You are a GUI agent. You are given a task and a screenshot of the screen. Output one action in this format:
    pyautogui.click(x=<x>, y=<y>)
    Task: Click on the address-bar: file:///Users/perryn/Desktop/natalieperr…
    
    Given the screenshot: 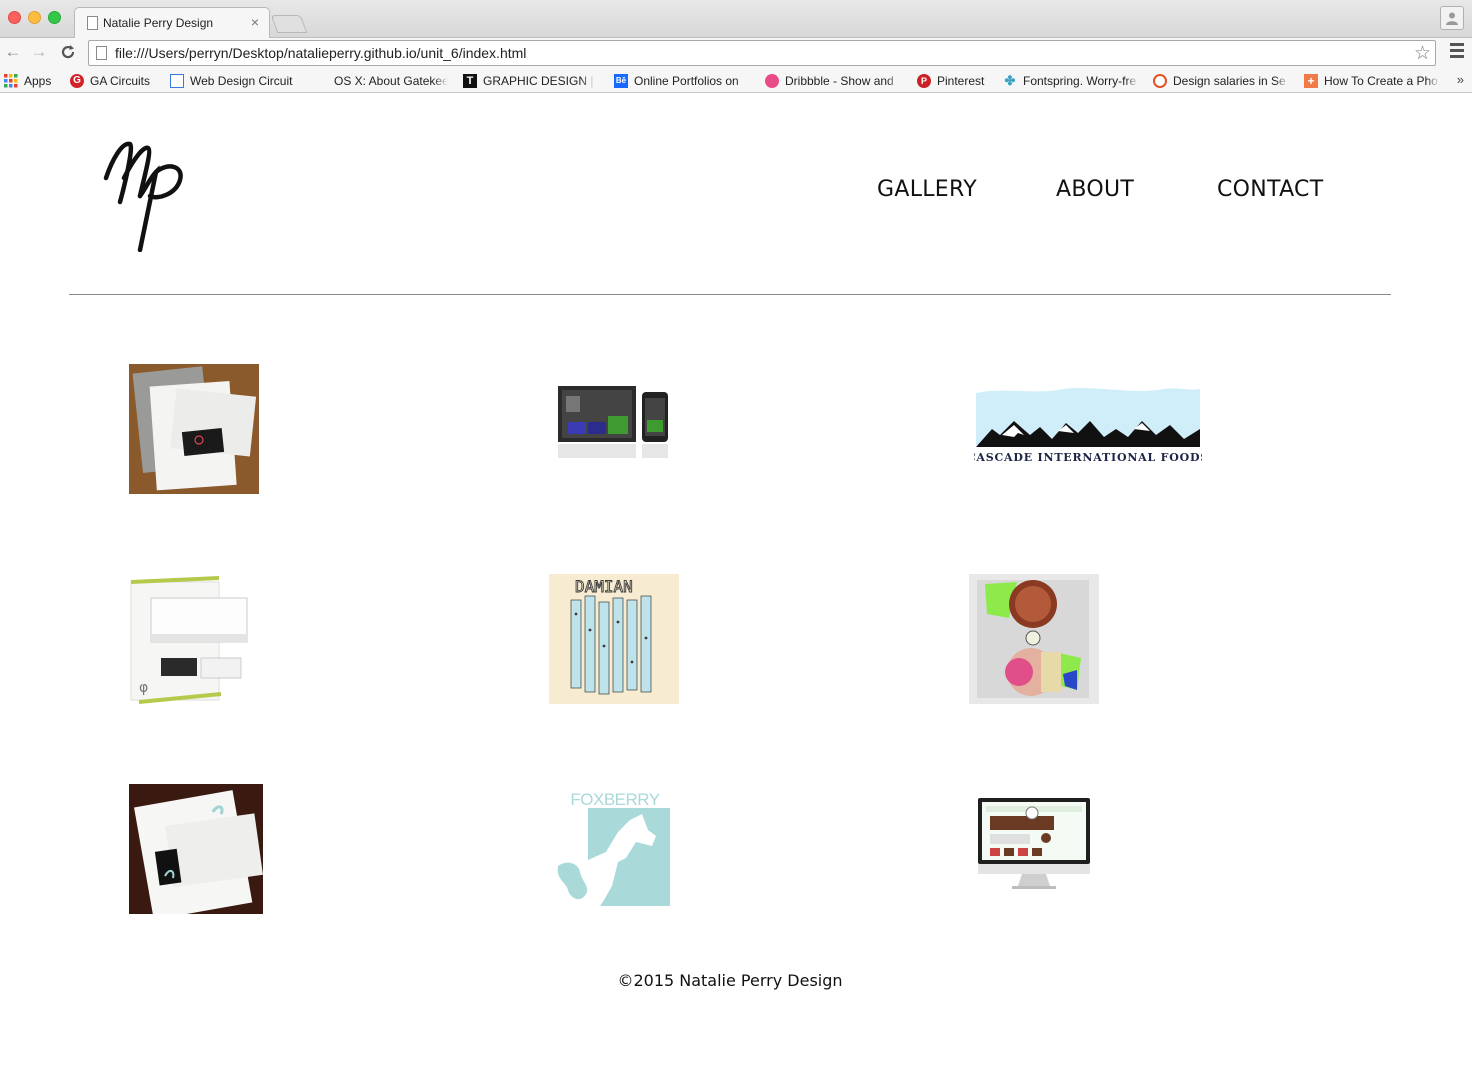 What is the action you would take?
    pyautogui.click(x=762, y=53)
    